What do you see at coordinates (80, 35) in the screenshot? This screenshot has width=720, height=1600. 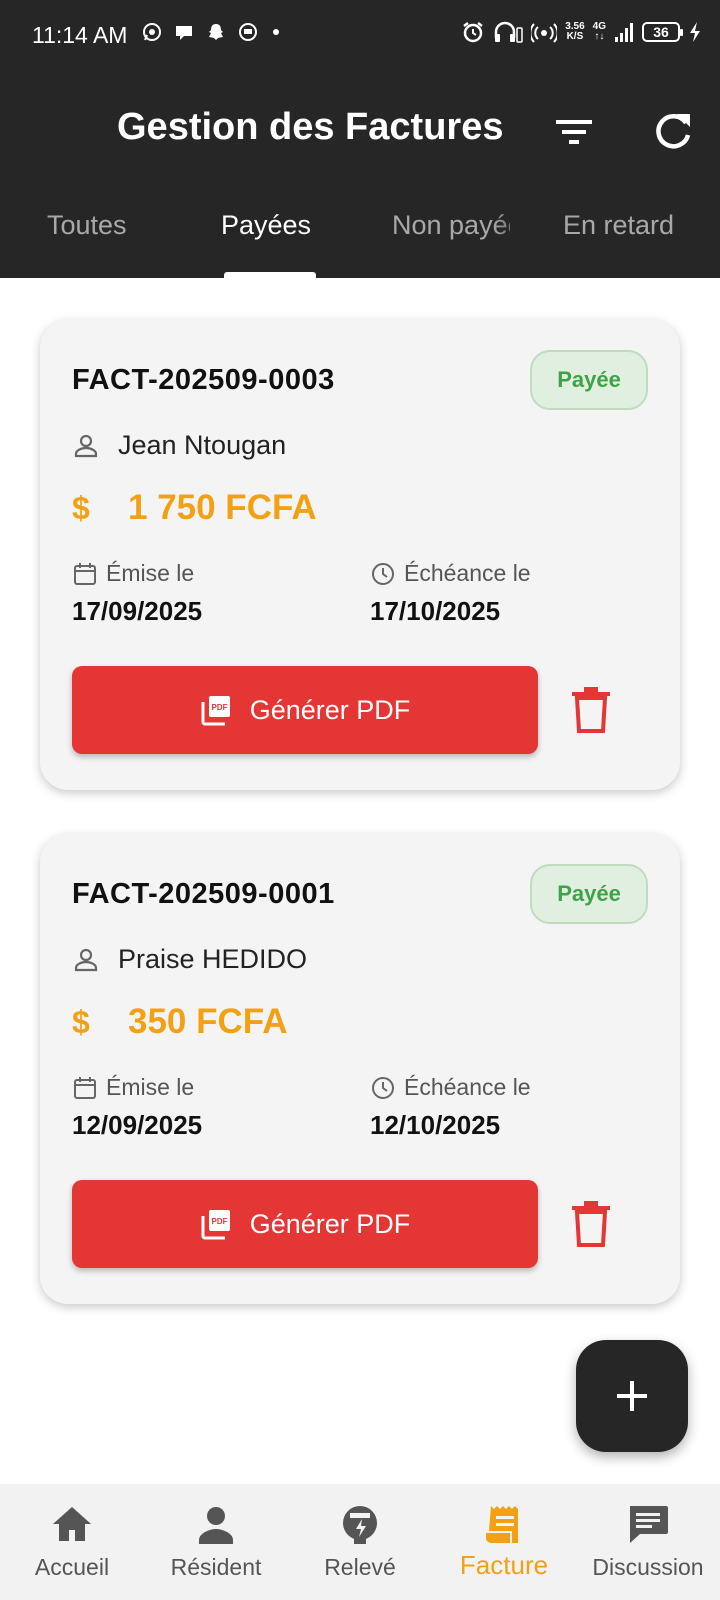 I see `status-time: 11:14 AM` at bounding box center [80, 35].